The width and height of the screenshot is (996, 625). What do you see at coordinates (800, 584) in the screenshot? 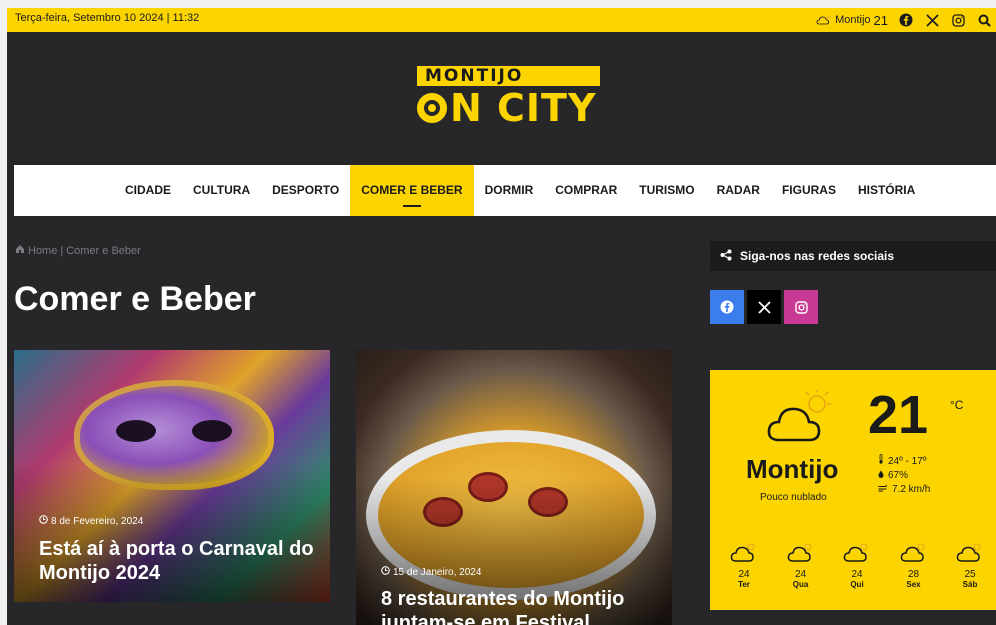
I see `forecast-day-name: Qua` at bounding box center [800, 584].